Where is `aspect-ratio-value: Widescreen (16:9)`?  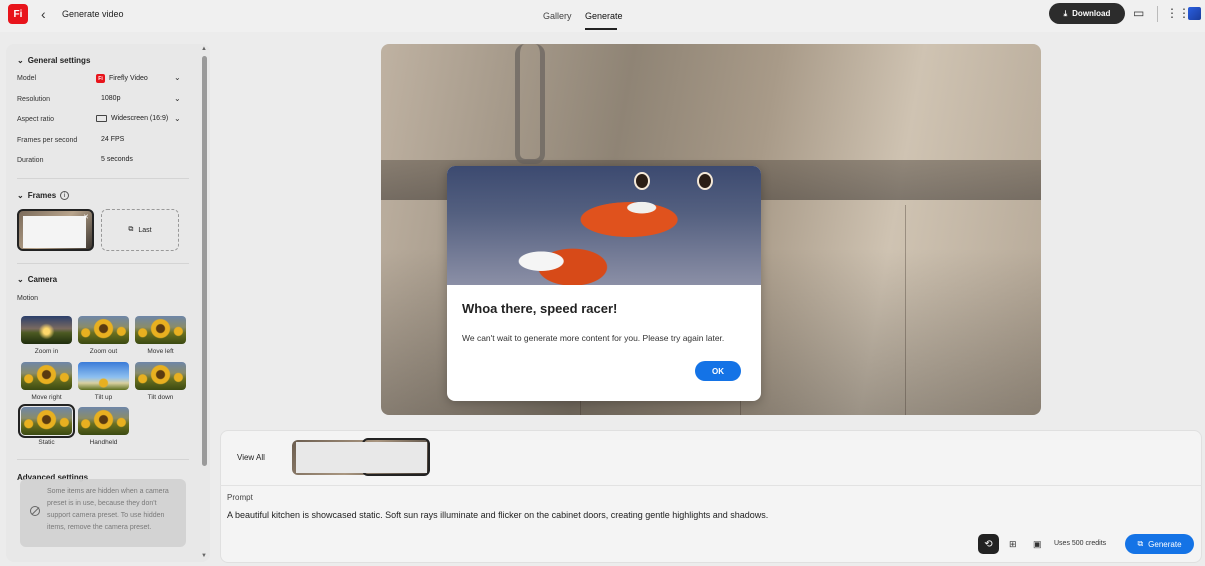 aspect-ratio-value: Widescreen (16:9) is located at coordinates (140, 118).